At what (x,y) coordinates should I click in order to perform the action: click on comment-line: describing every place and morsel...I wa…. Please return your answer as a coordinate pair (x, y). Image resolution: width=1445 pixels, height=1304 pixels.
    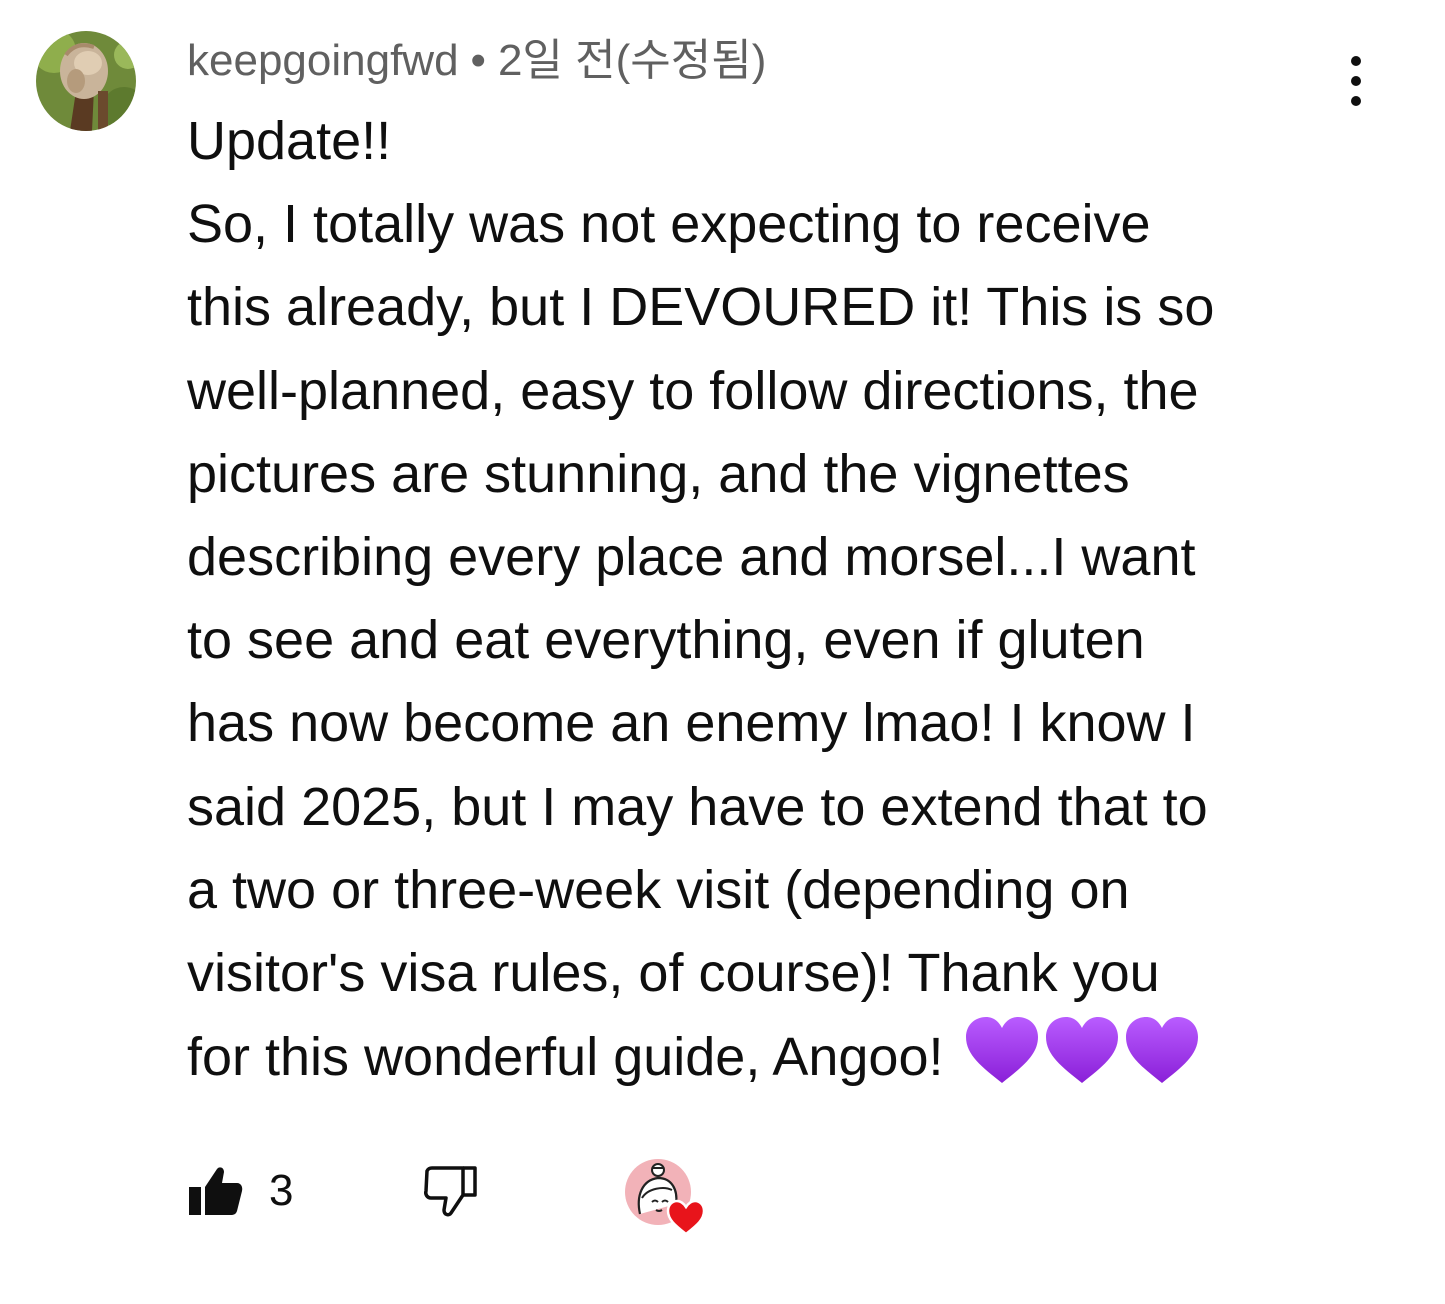
    Looking at the image, I should click on (691, 557).